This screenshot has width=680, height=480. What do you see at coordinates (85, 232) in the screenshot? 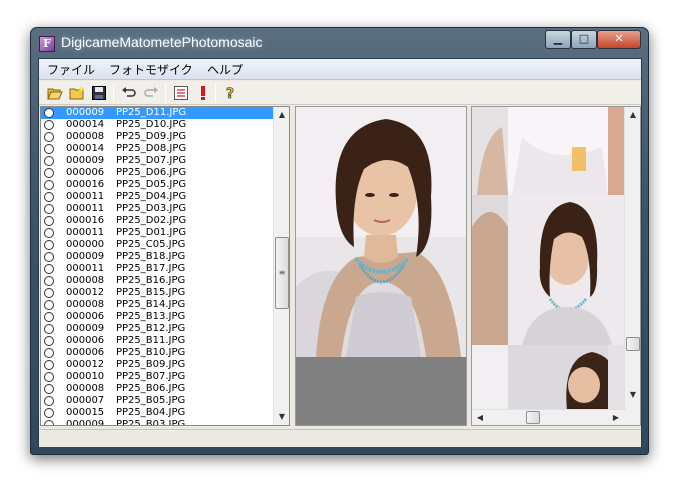
I see `usage-count: 000011` at bounding box center [85, 232].